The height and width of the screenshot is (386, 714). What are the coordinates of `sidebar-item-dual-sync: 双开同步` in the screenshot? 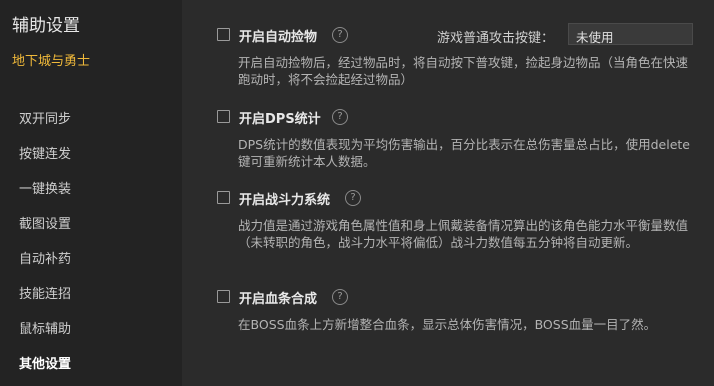 It's located at (45, 117).